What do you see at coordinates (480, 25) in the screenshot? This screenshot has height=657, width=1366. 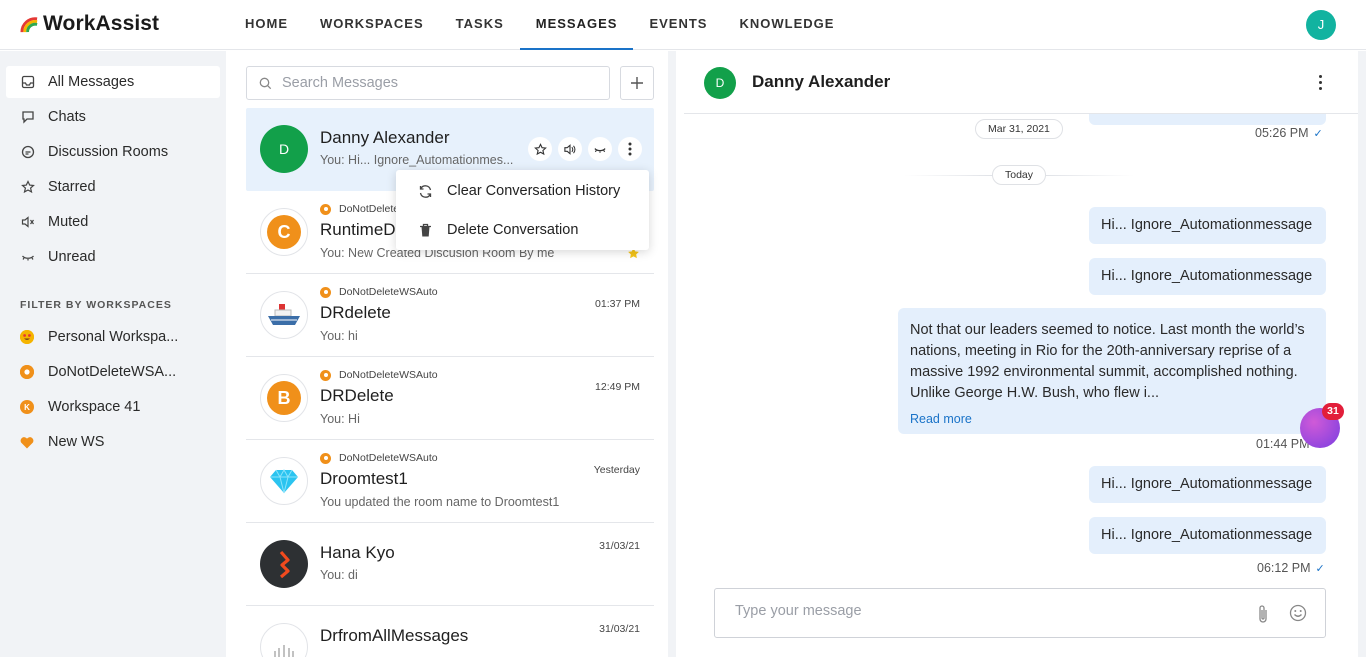 I see `nav-tasks: TASKS` at bounding box center [480, 25].